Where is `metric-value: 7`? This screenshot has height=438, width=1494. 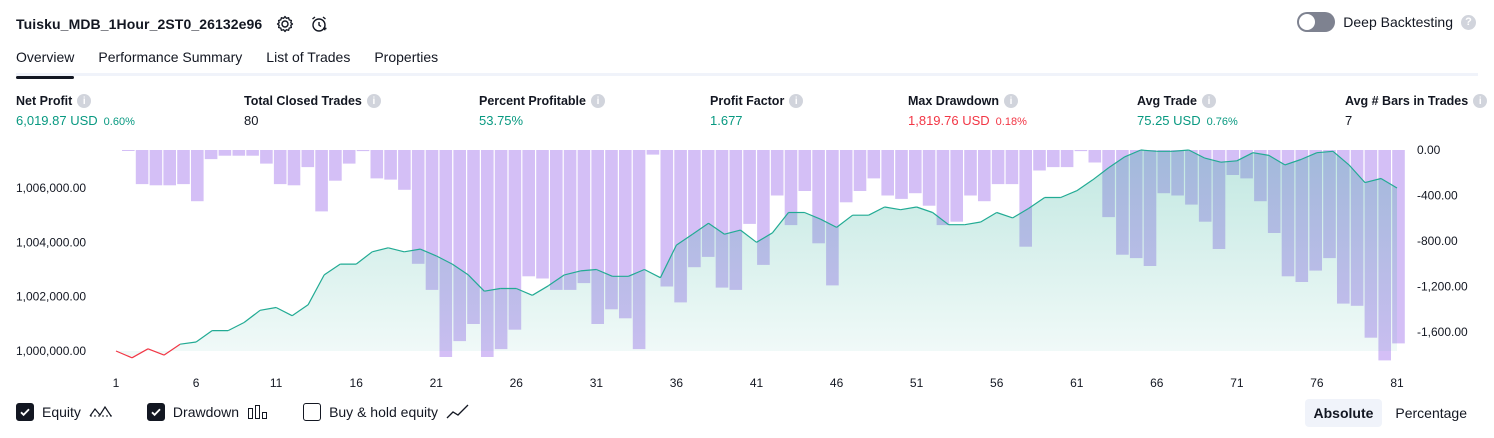 metric-value: 7 is located at coordinates (1349, 120).